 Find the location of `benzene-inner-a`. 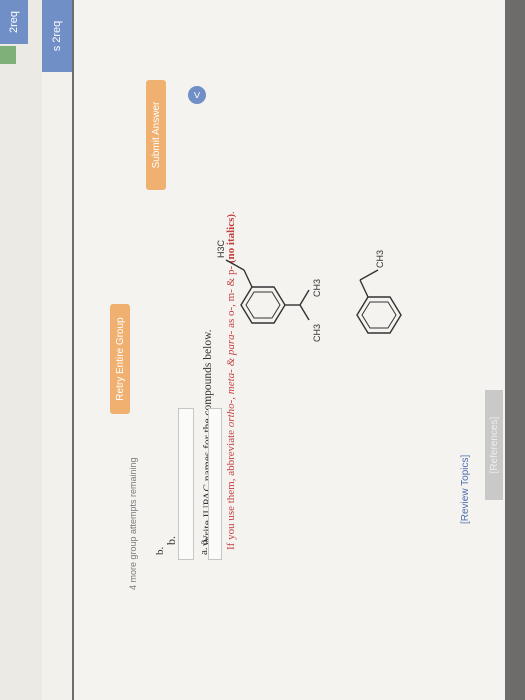

benzene-inner-a is located at coordinates (379, 315).